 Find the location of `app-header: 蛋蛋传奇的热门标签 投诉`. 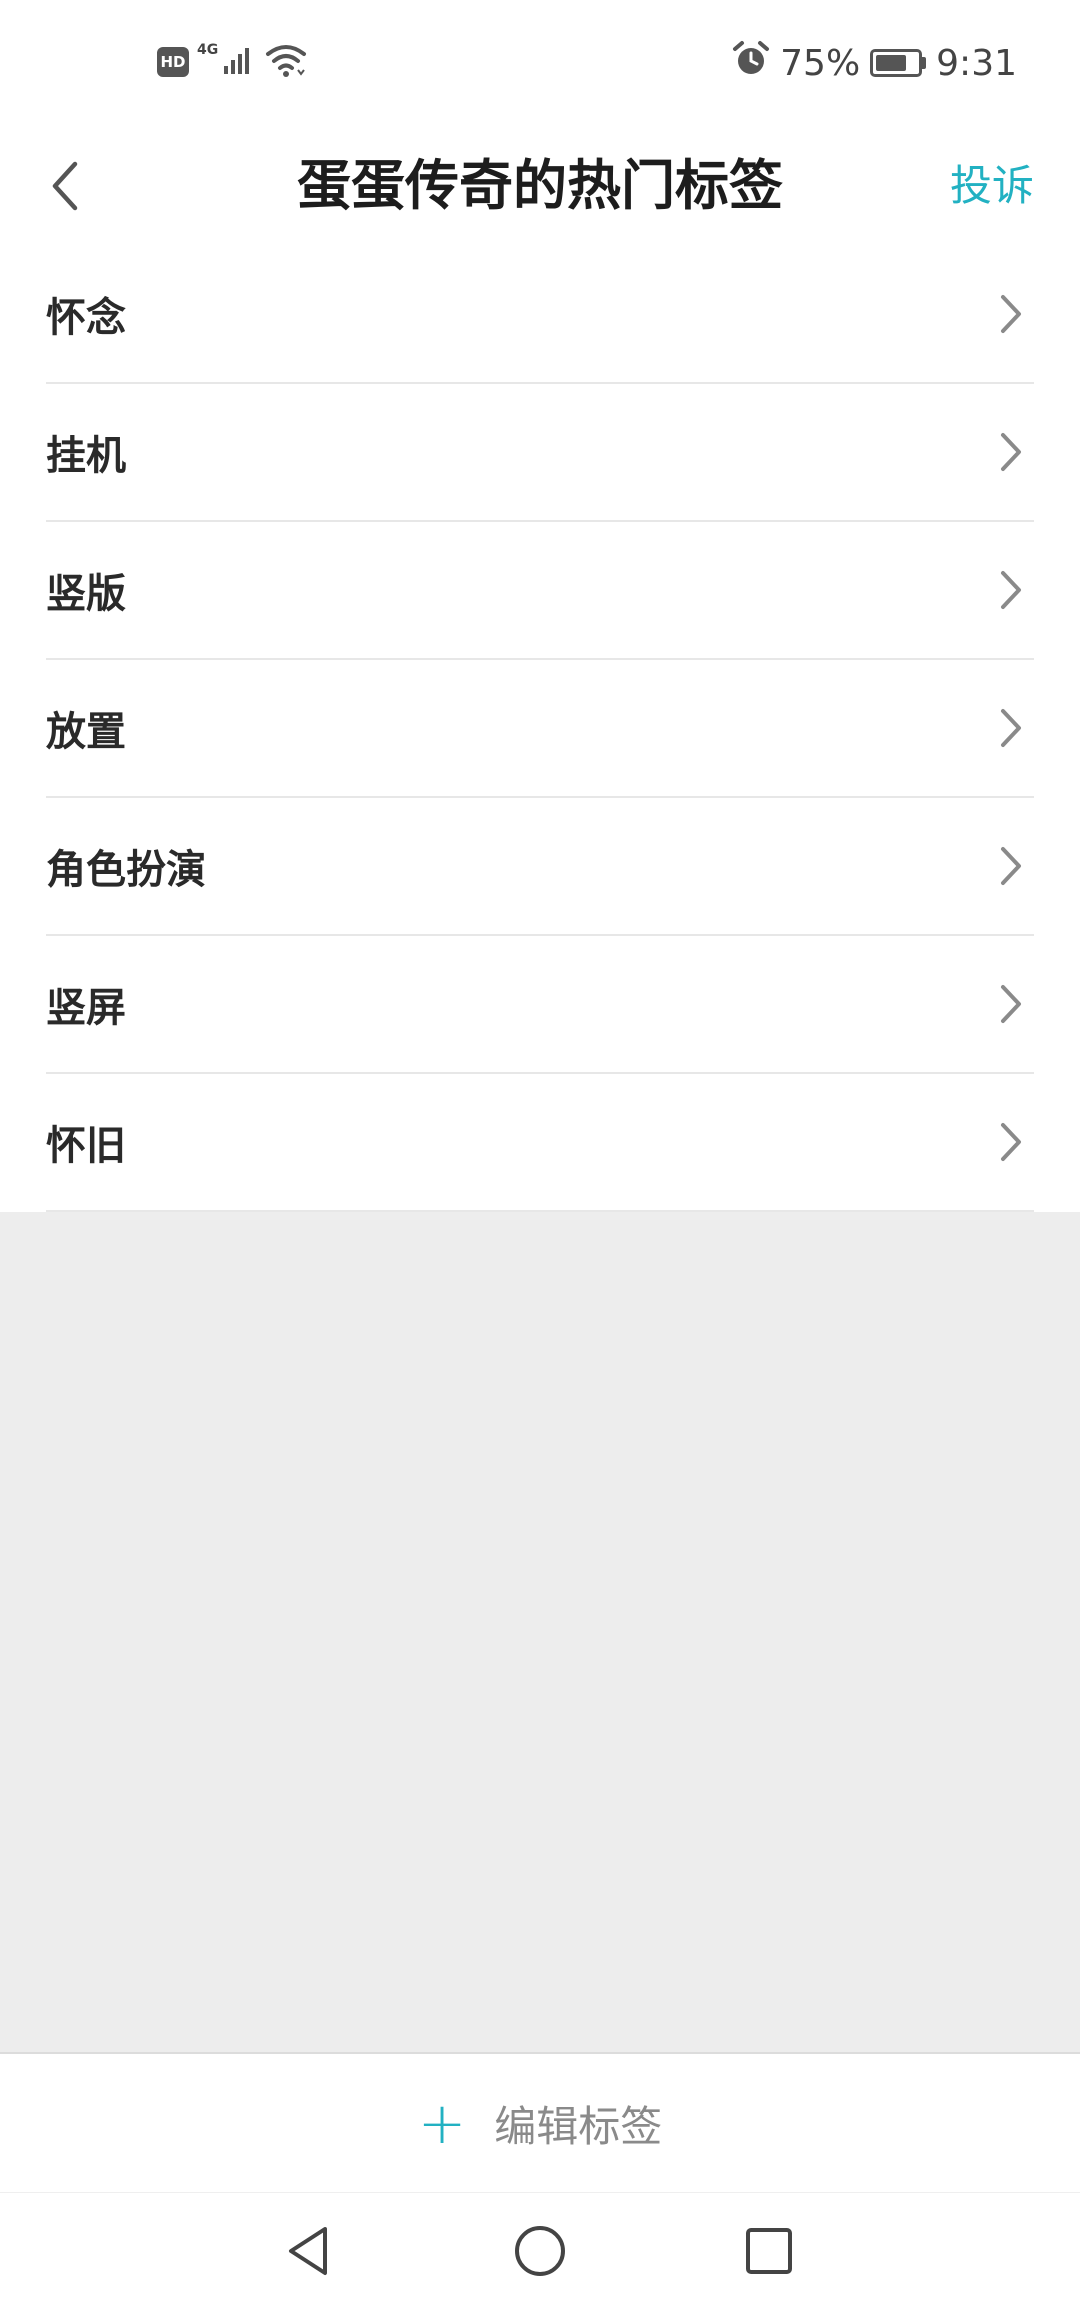

app-header: 蛋蛋传奇的热门标签 投诉 is located at coordinates (540, 186).